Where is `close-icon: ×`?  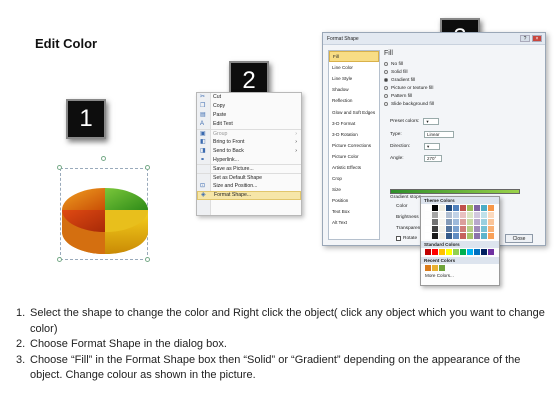 close-icon: × is located at coordinates (537, 38).